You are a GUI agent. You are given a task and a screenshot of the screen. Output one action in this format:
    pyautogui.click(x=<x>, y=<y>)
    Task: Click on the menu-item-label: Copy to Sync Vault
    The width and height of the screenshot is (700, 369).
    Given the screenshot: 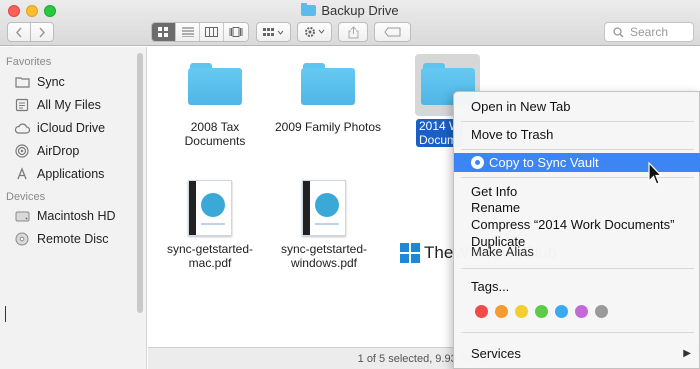 What is the action you would take?
    pyautogui.click(x=544, y=162)
    